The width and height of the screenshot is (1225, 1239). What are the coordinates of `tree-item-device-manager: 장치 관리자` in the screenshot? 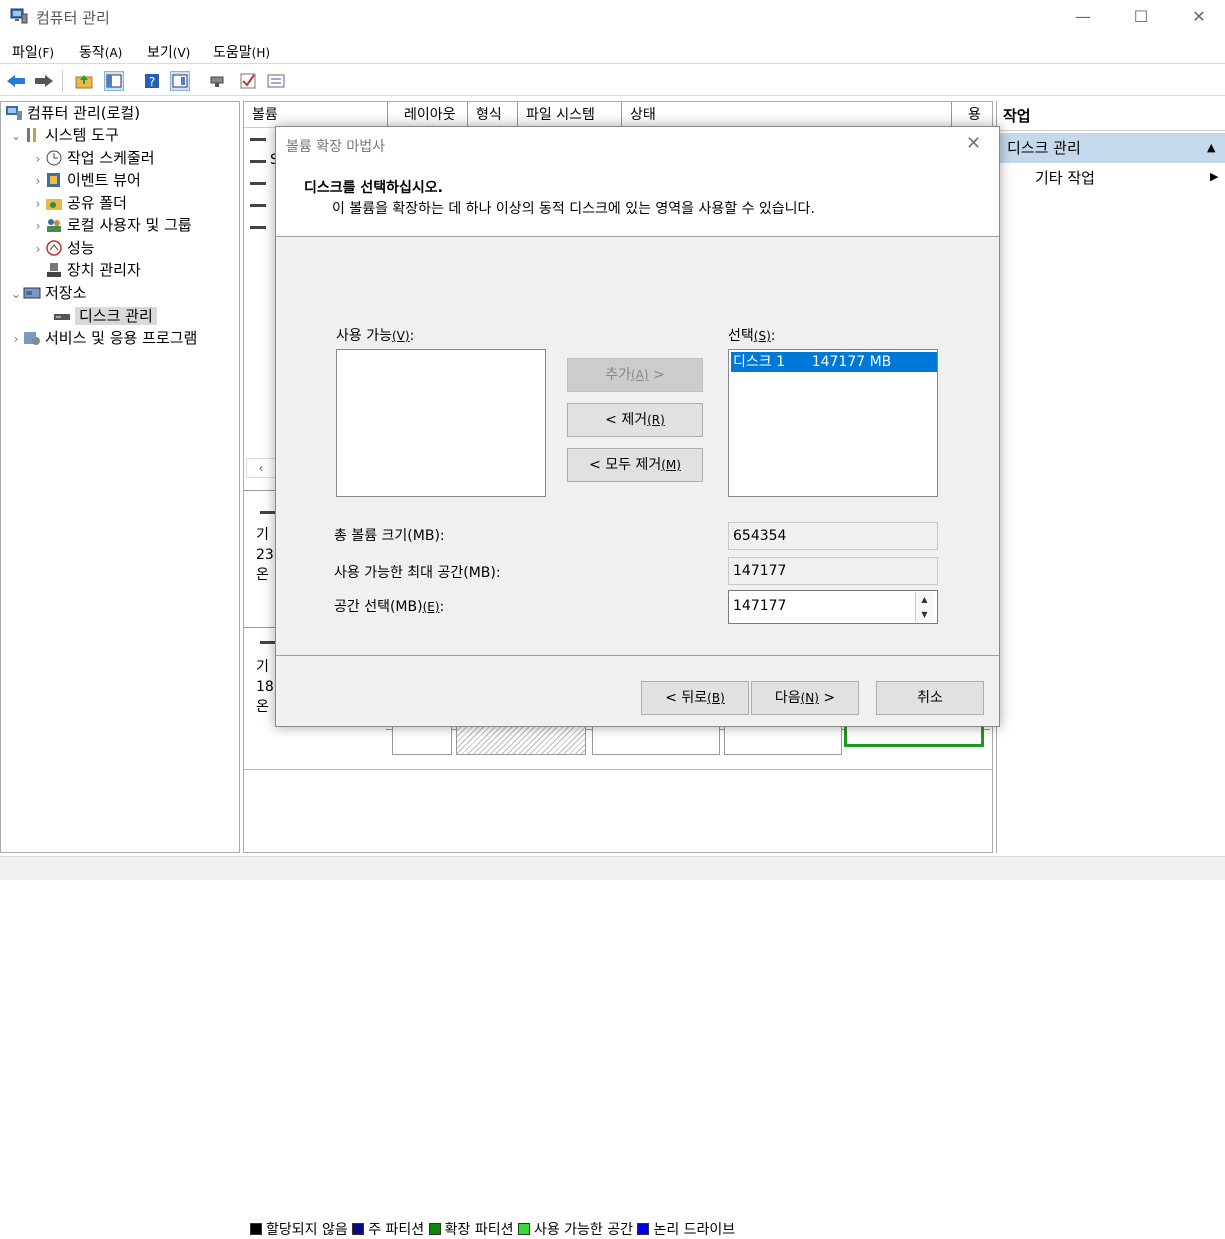 It's located at (93, 270).